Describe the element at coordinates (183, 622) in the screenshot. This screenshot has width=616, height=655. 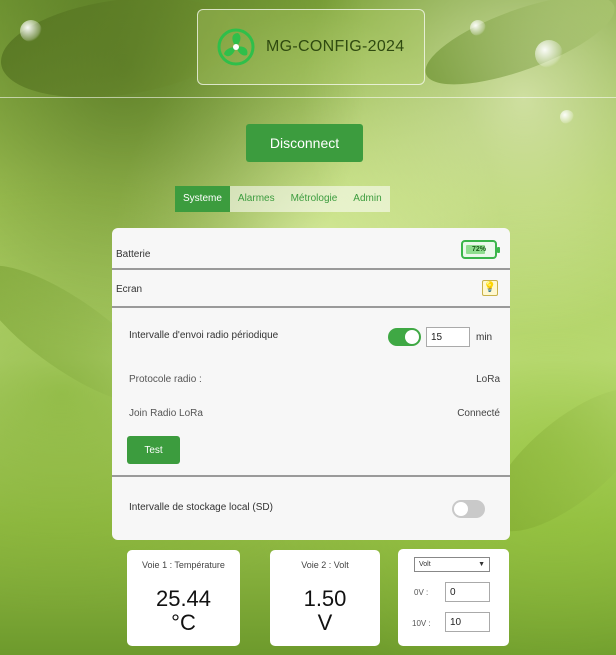
I see `channel-1-unit: °C` at that location.